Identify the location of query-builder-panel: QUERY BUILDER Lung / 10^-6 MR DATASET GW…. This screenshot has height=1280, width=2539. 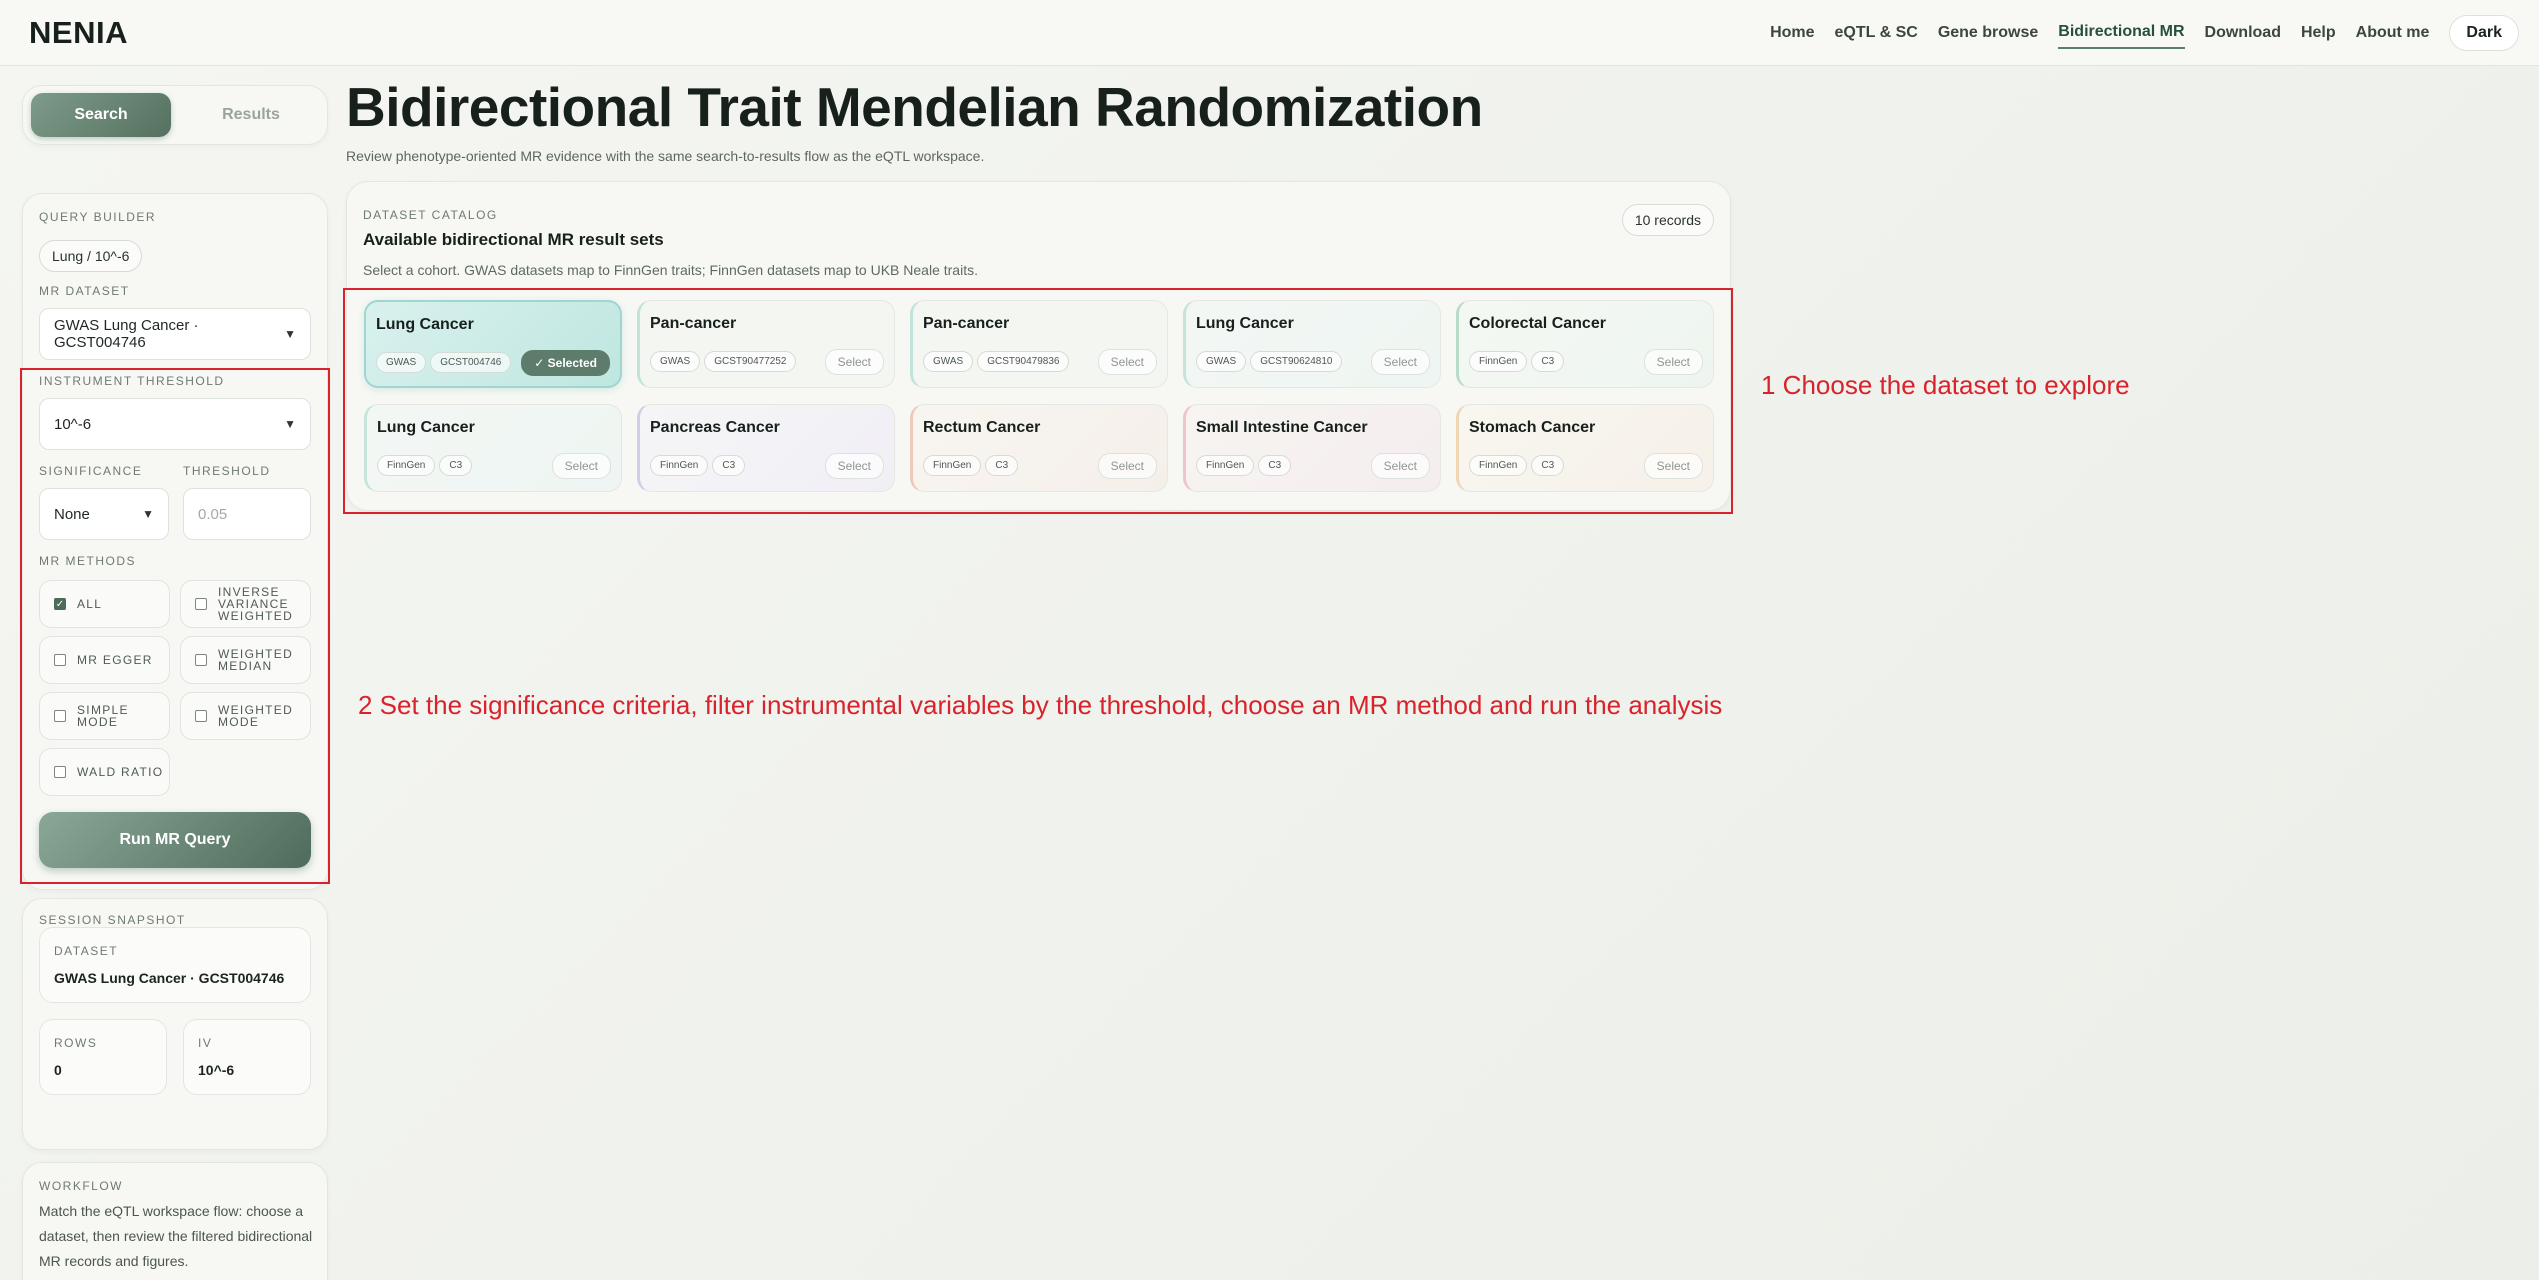
(175, 541).